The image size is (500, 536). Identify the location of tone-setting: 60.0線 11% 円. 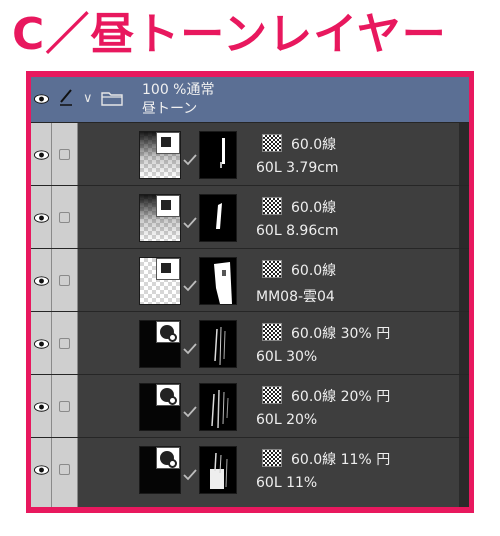
(341, 460).